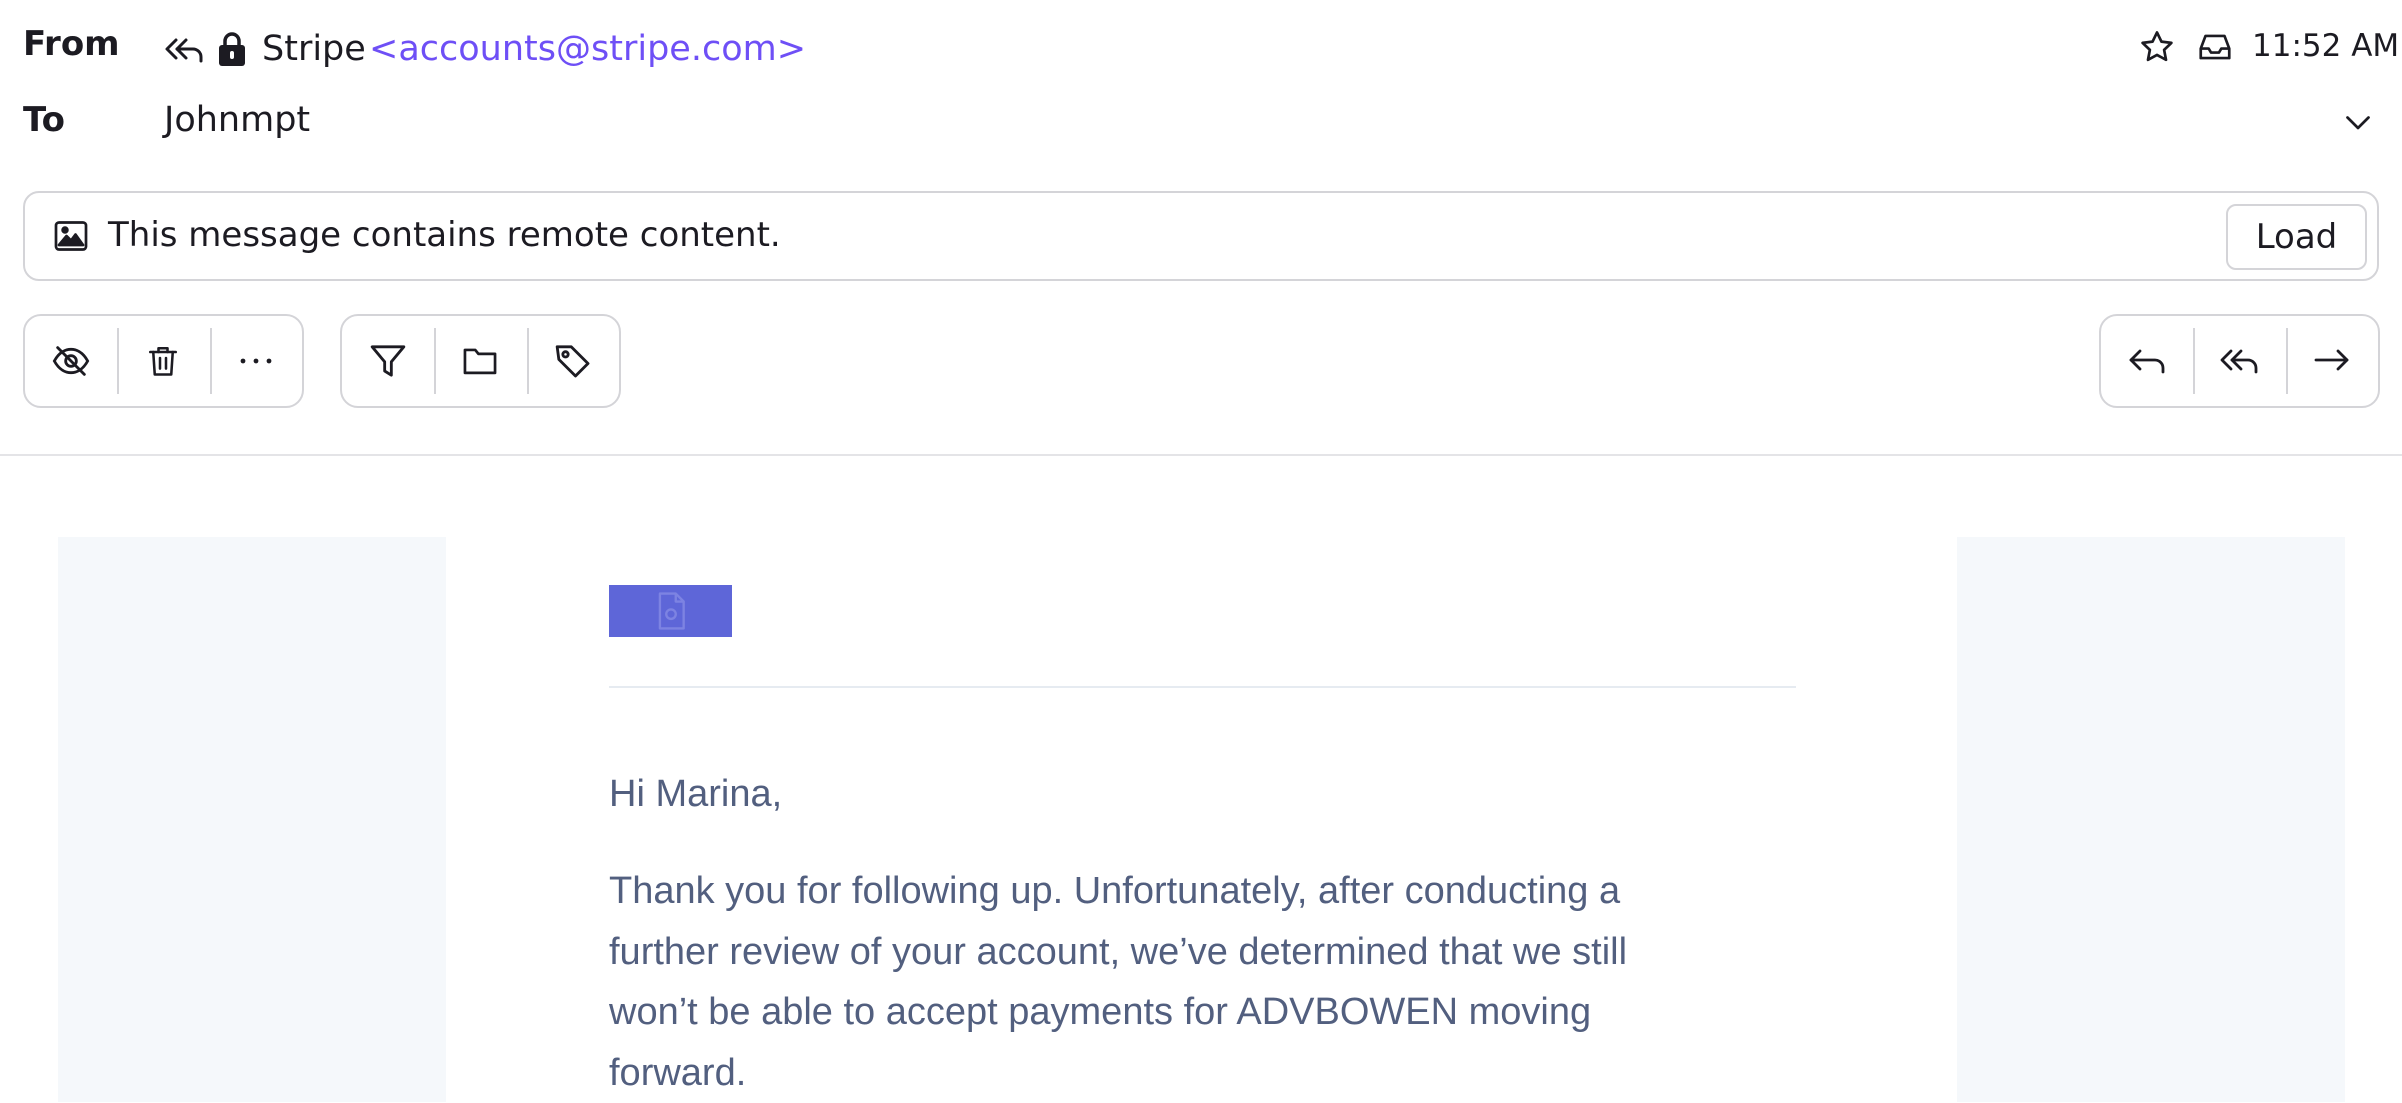 This screenshot has height=1103, width=2402. I want to click on image-icon, so click(71, 236).